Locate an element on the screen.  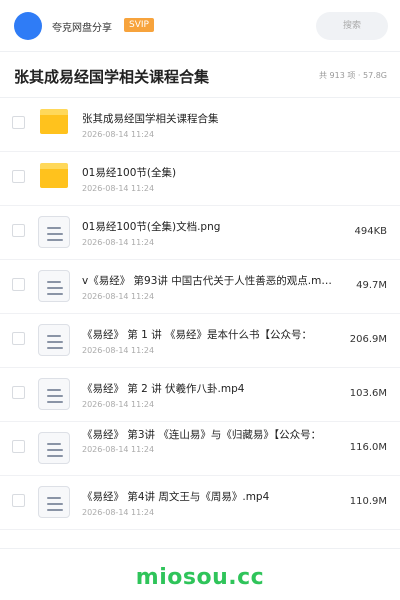
item-size: 116.0M is located at coordinates (368, 447).